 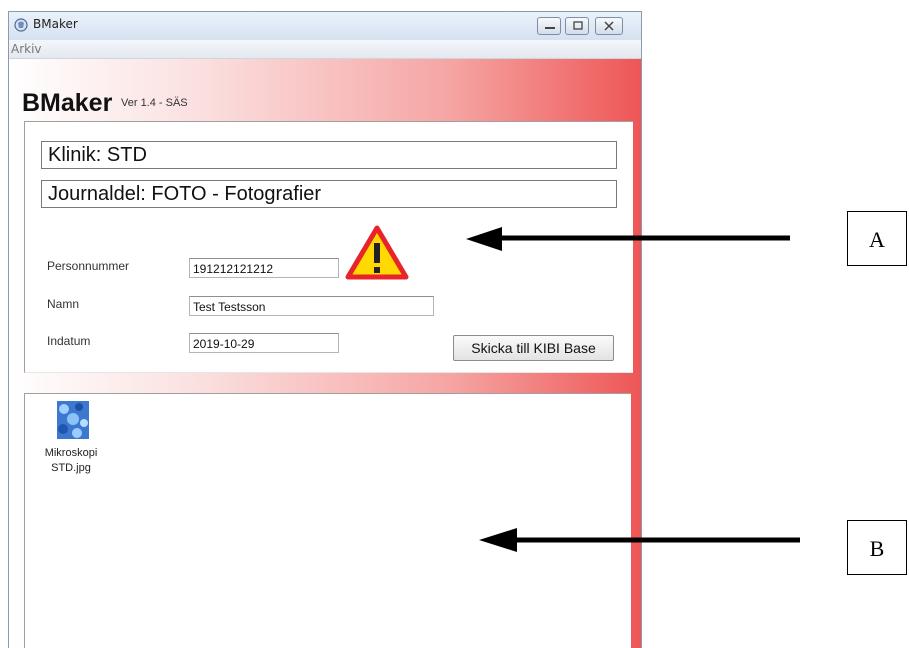 I want to click on close-icon, so click(x=609, y=26).